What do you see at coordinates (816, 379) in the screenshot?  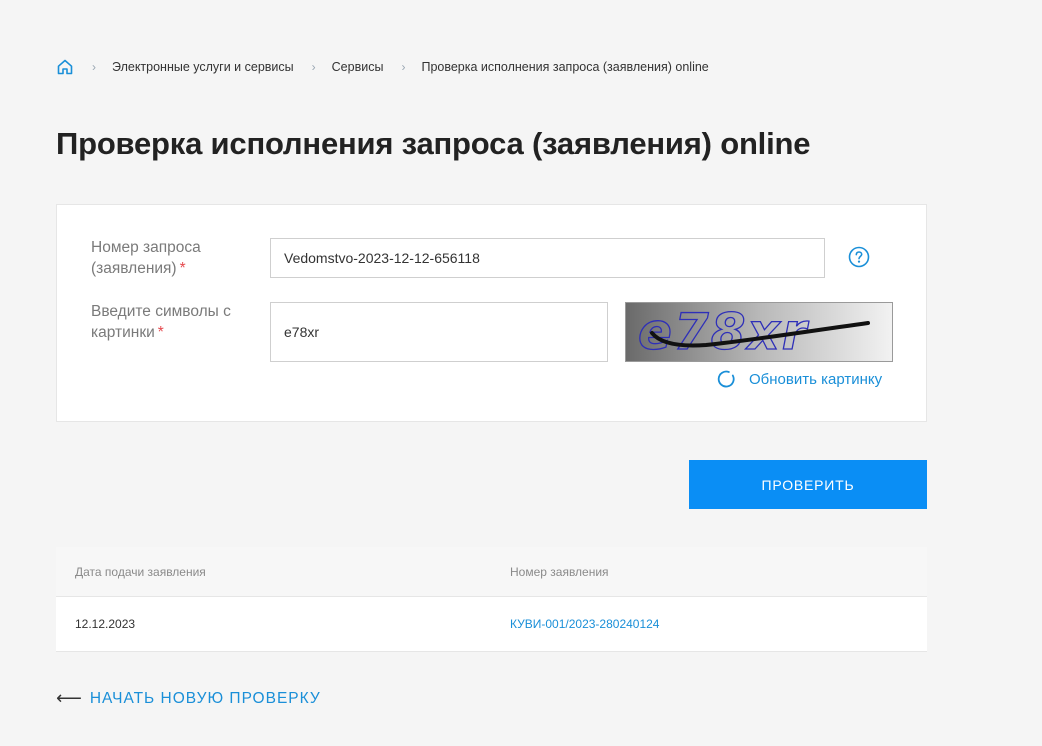 I see `refresh-captcha-label: Обновить картинку` at bounding box center [816, 379].